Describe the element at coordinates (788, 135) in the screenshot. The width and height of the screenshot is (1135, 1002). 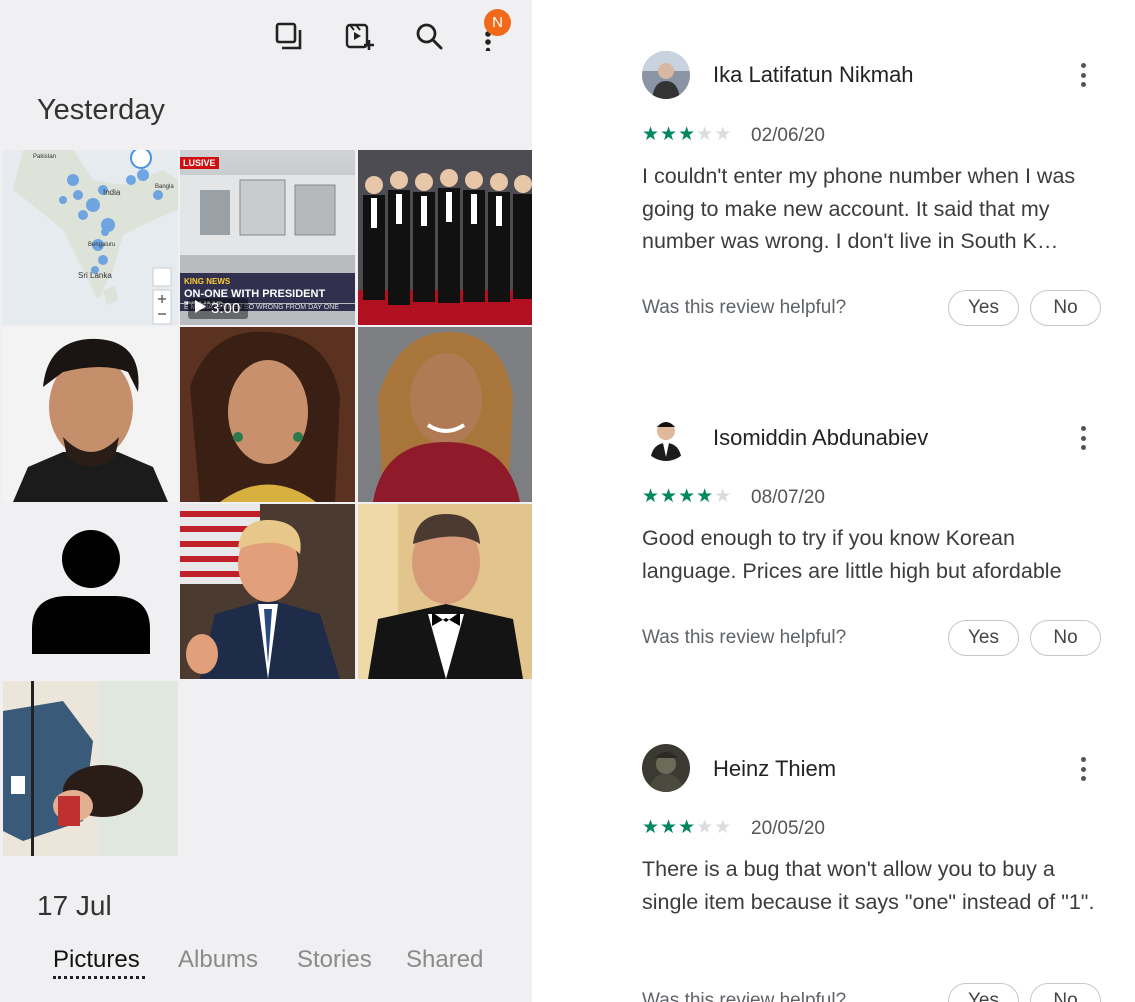
I see `review-date: 02/06/20` at that location.